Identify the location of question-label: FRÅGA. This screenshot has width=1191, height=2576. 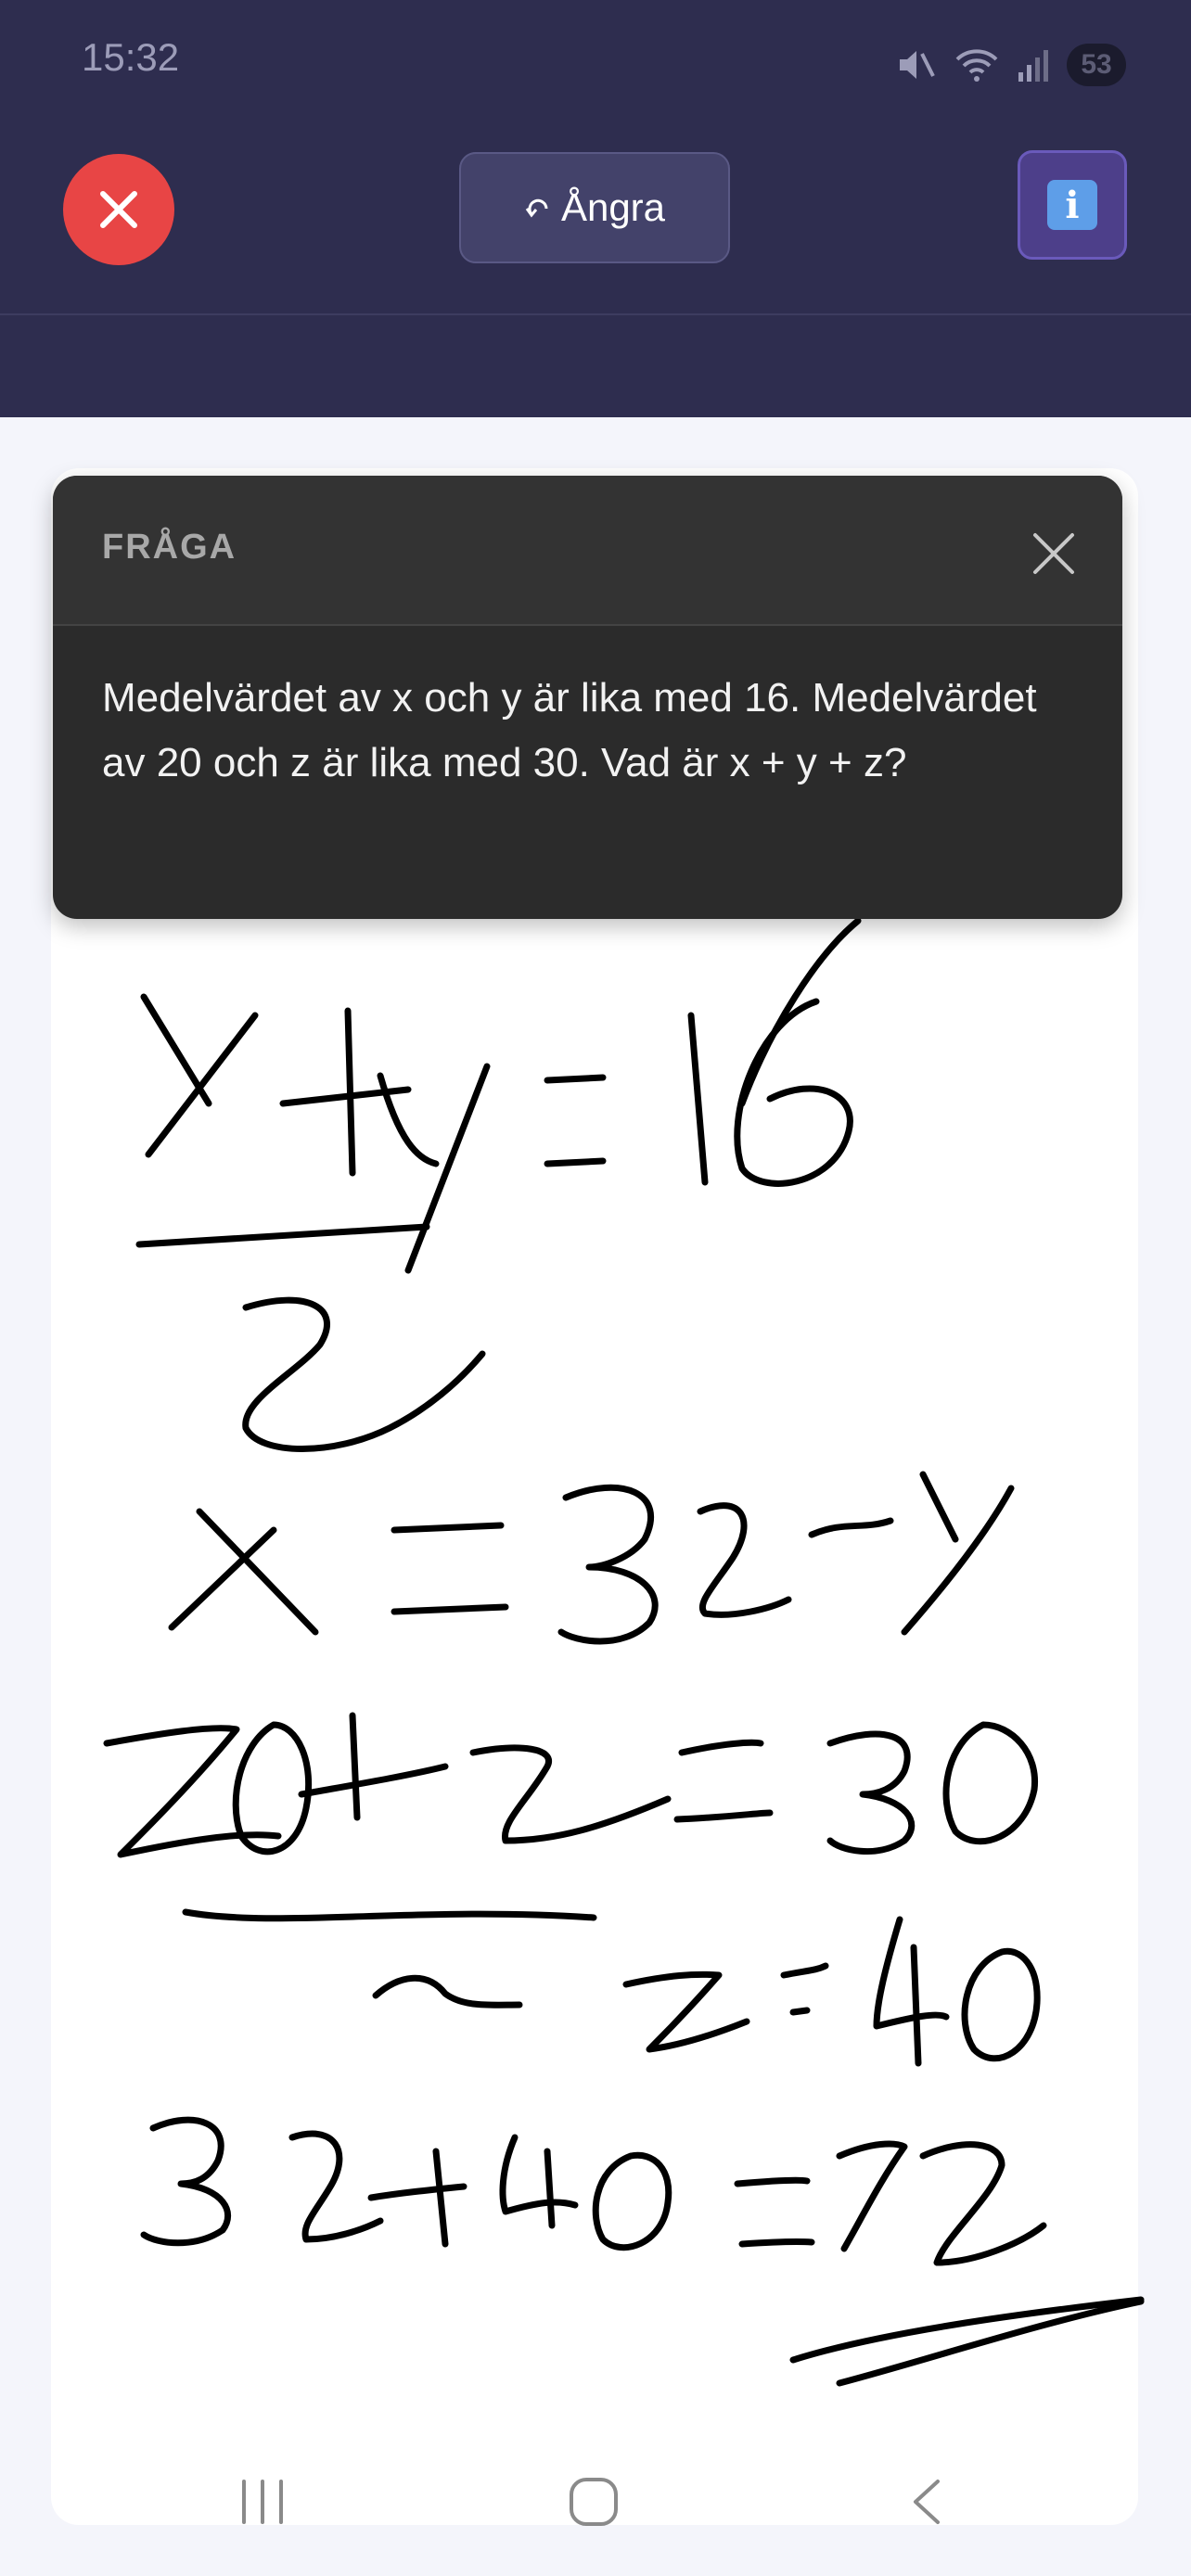
(169, 548).